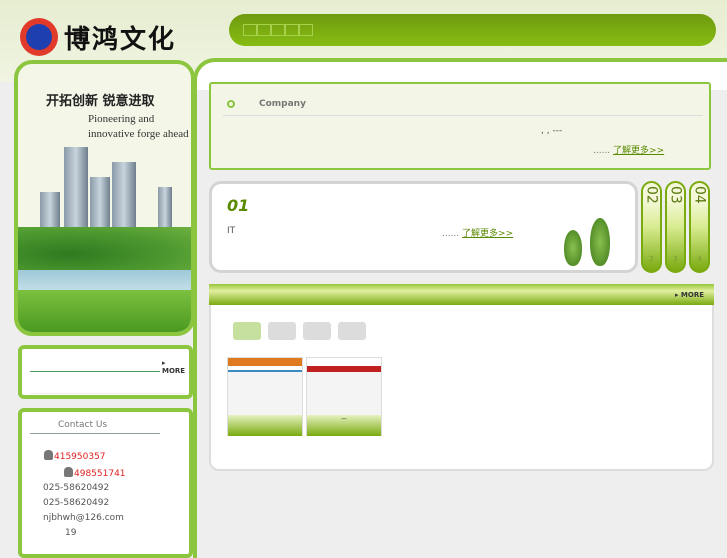 Image resolution: width=727 pixels, height=558 pixels. I want to click on product-thumbnail: --, so click(344, 396).